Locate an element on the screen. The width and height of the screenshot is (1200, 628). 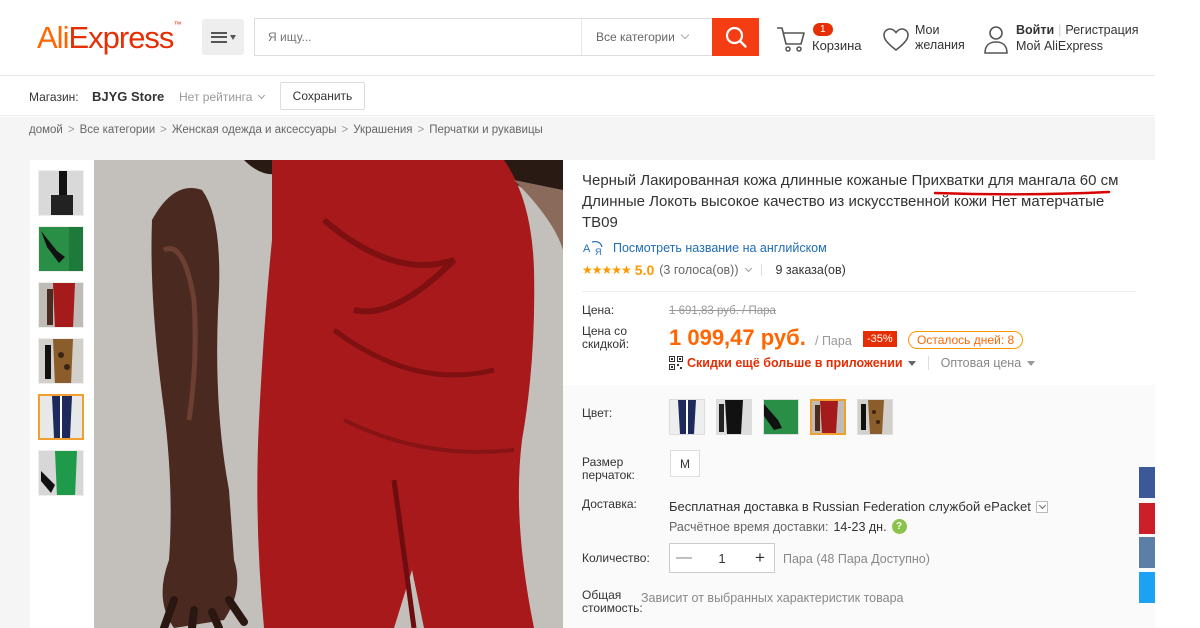
breadcrumb-home: домой is located at coordinates (46, 130).